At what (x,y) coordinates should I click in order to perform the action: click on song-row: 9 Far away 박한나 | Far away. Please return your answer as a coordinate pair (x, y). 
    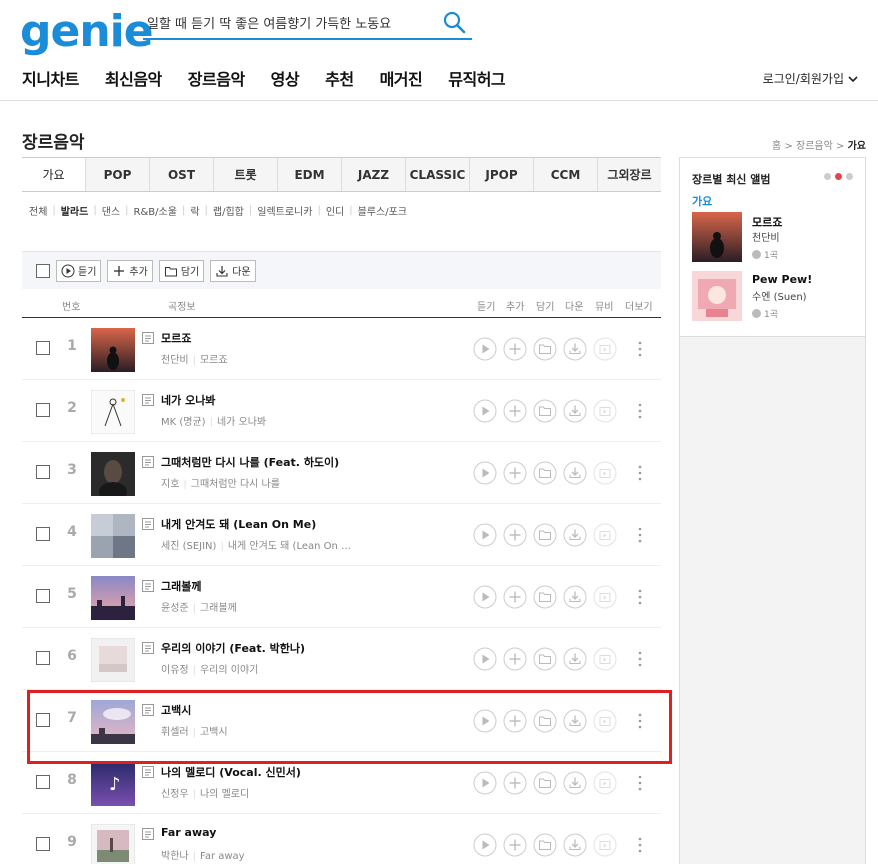
    Looking at the image, I should click on (341, 839).